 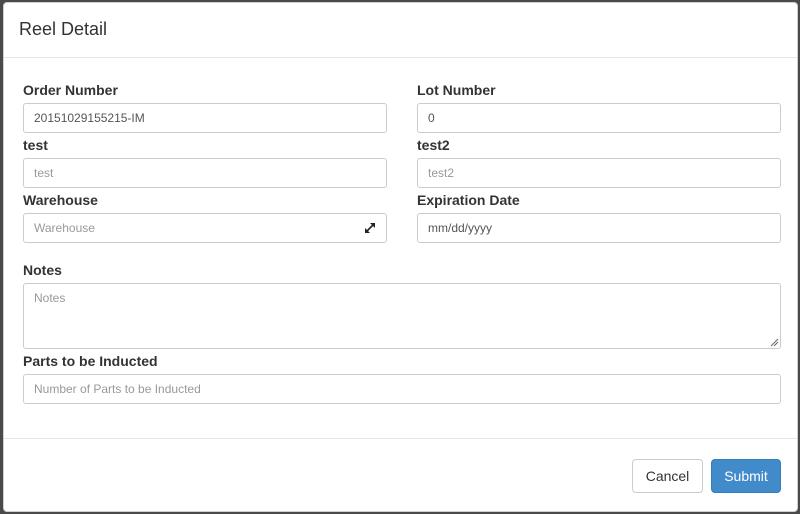 What do you see at coordinates (599, 228) in the screenshot?
I see `expiration-date-input: mm/dd/yyyy` at bounding box center [599, 228].